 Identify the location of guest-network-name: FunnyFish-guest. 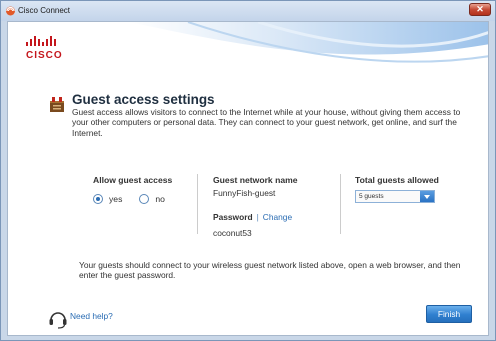
(244, 193).